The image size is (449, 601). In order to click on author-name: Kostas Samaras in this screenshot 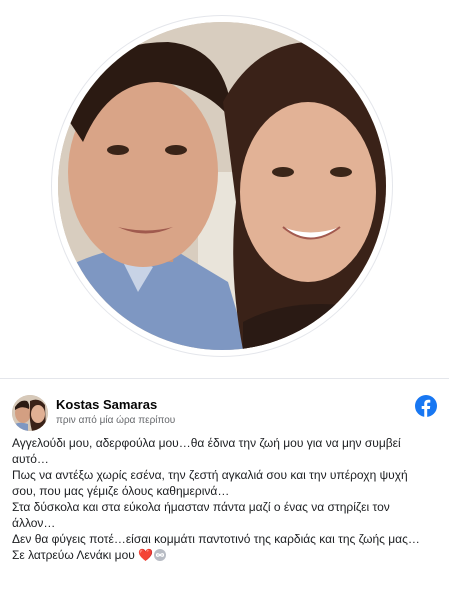, I will do `click(106, 404)`.